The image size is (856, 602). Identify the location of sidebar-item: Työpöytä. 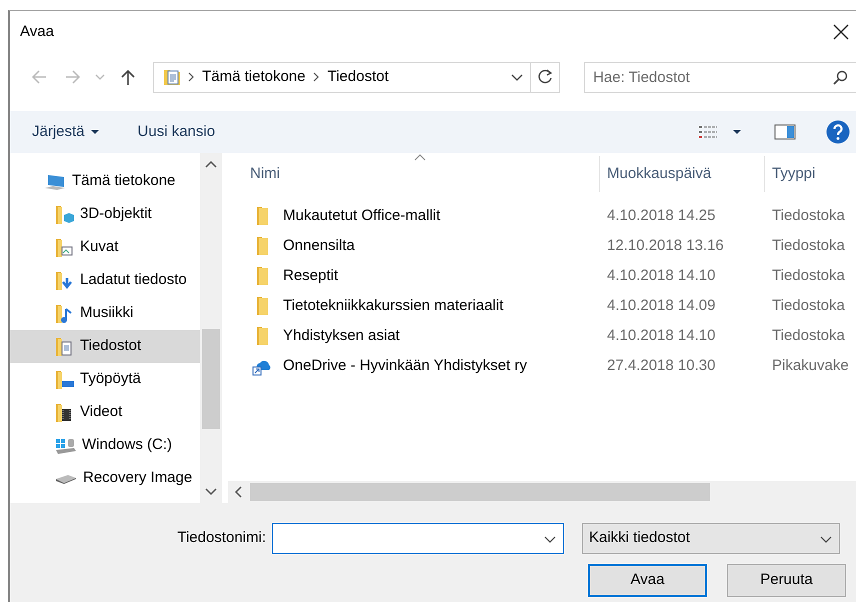
(105, 379).